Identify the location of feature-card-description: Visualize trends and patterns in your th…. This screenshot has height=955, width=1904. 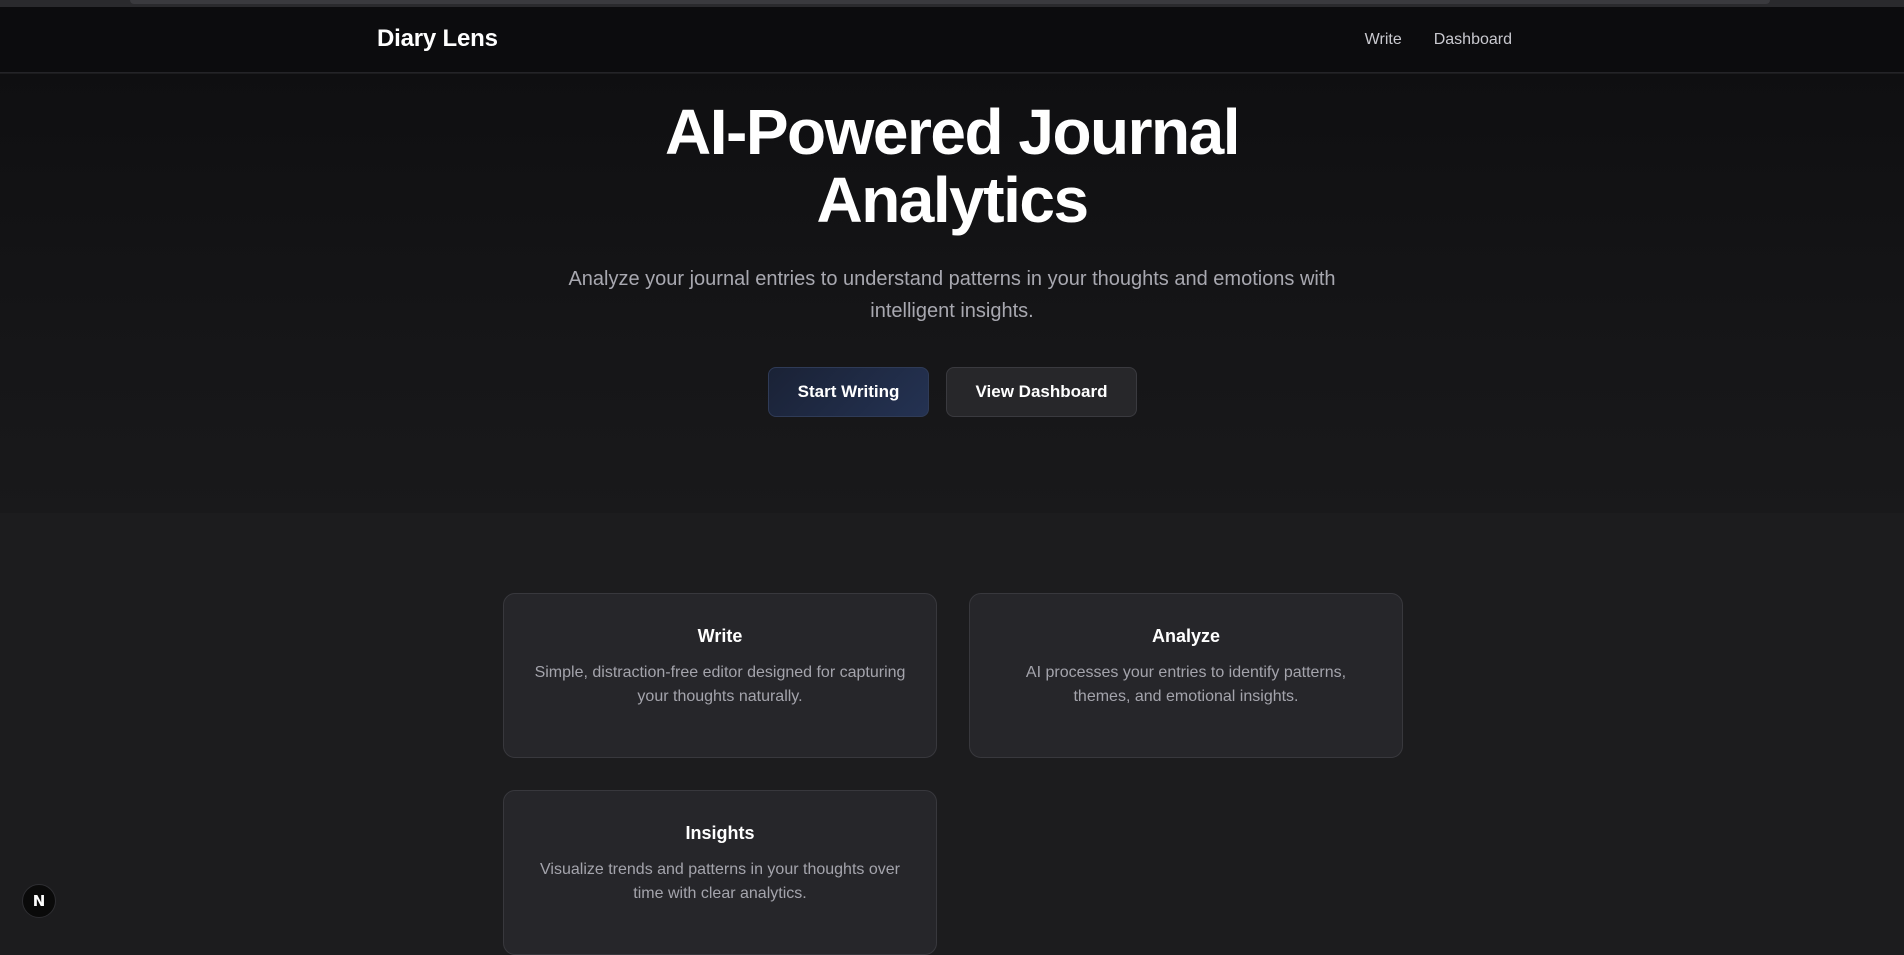
(720, 881).